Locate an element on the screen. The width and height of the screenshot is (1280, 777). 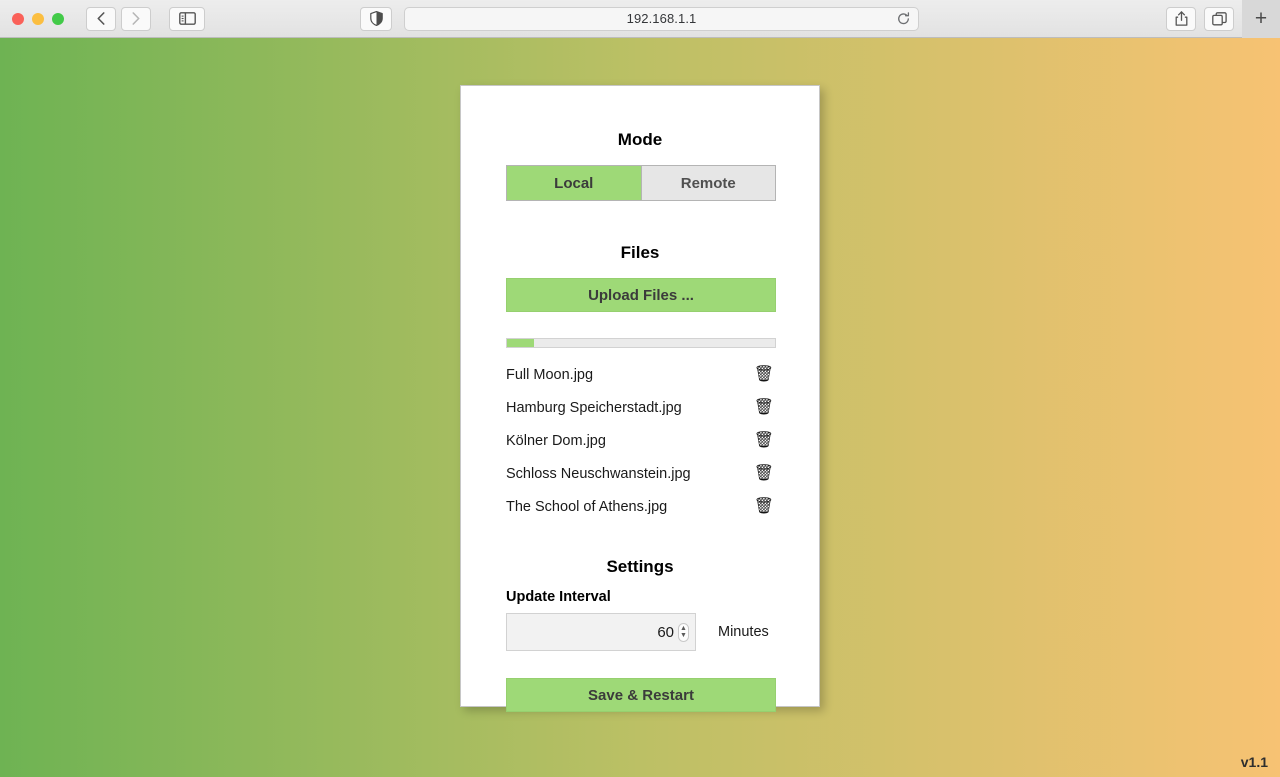
upload-progress-fill is located at coordinates (520, 343).